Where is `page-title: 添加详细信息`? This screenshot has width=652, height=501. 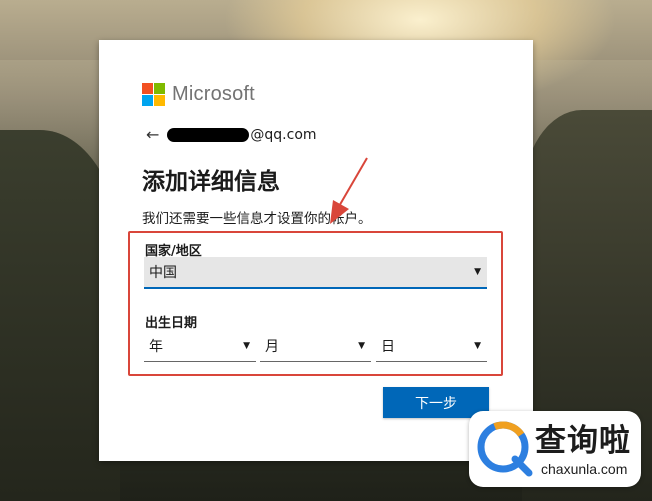
page-title: 添加详细信息 is located at coordinates (211, 182).